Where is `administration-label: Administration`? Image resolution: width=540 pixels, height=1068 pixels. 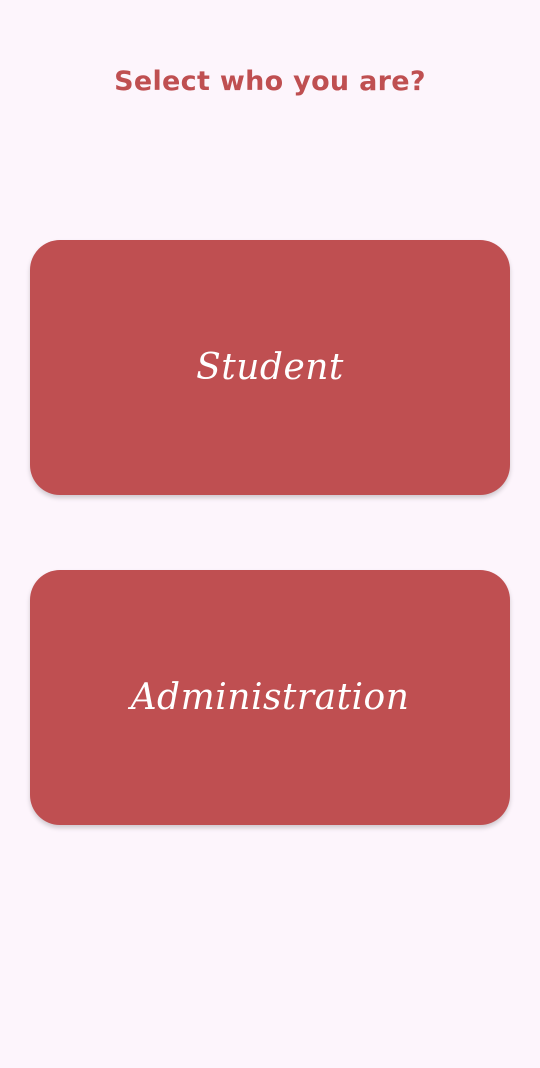
administration-label: Administration is located at coordinates (270, 697).